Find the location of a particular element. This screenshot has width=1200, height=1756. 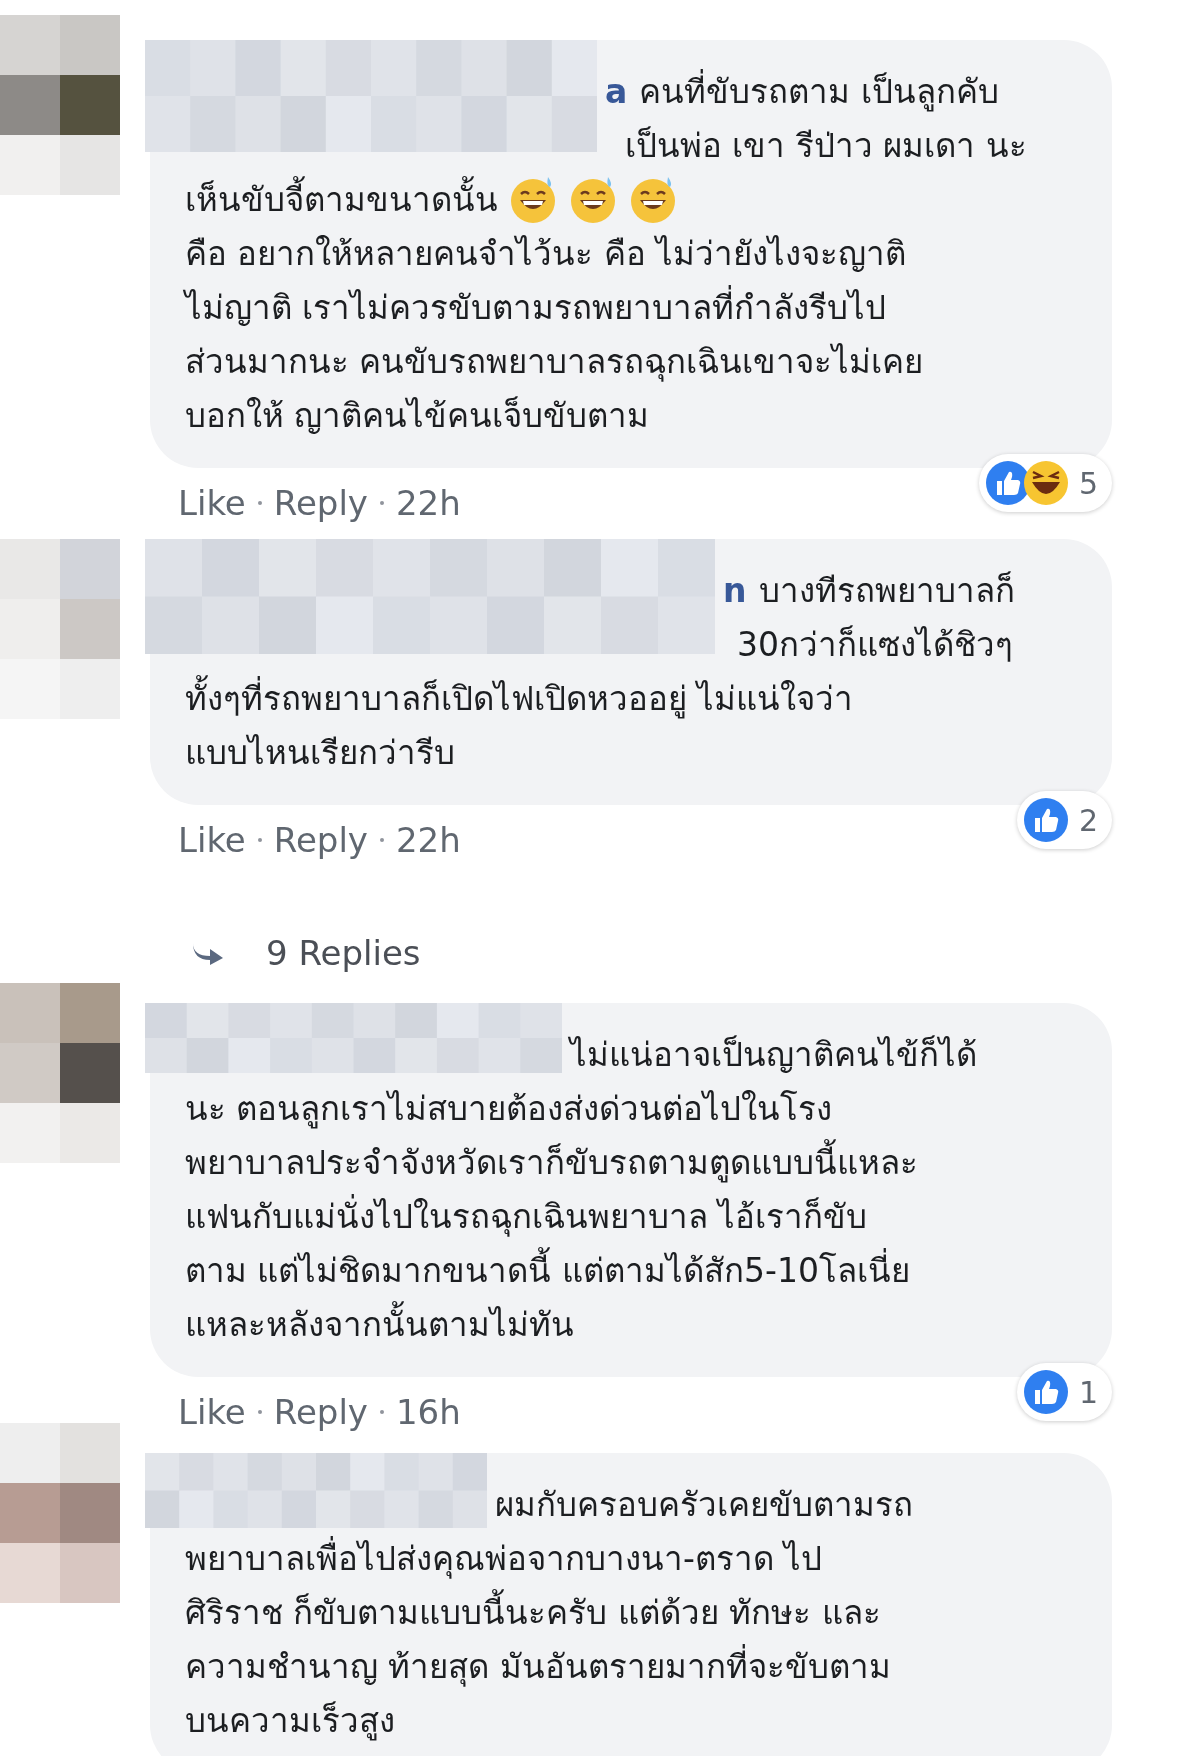

comment-text: บอกให้ ญาติคนไข้คนเจ็บขับตาม is located at coordinates (417, 415).